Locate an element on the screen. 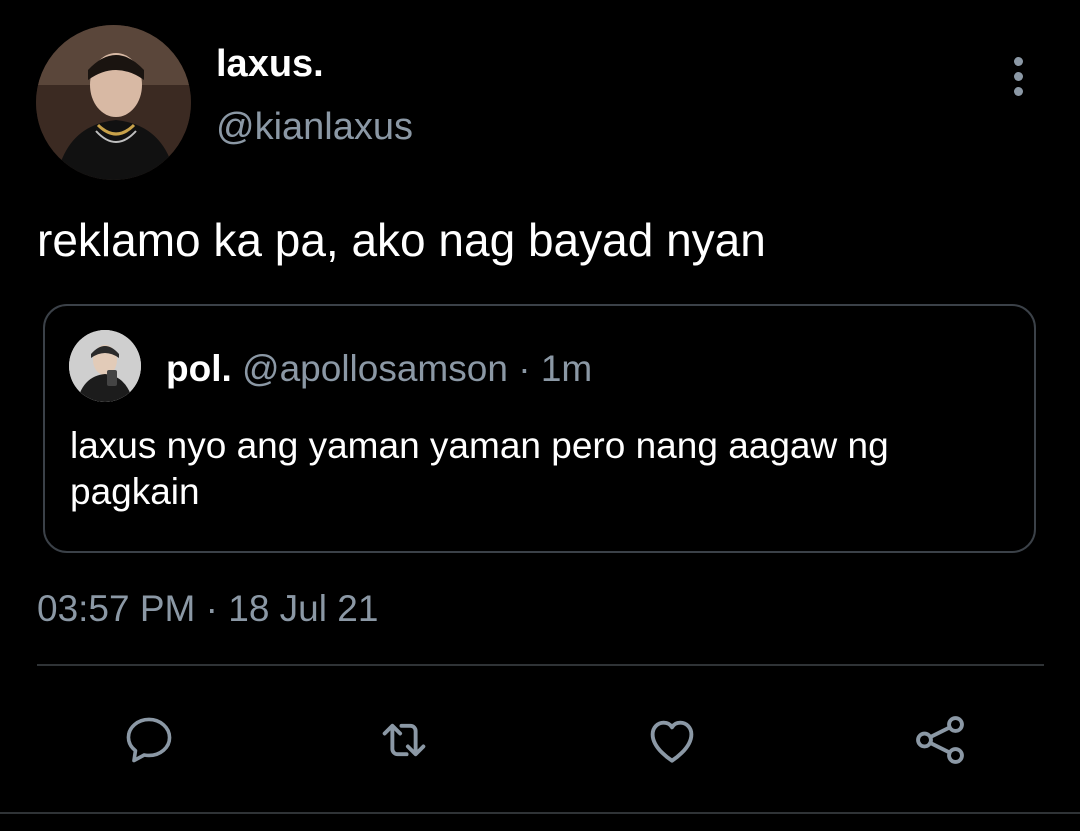  tweet-text: reklamo ka pa, ako nag bayad nyan is located at coordinates (401, 240).